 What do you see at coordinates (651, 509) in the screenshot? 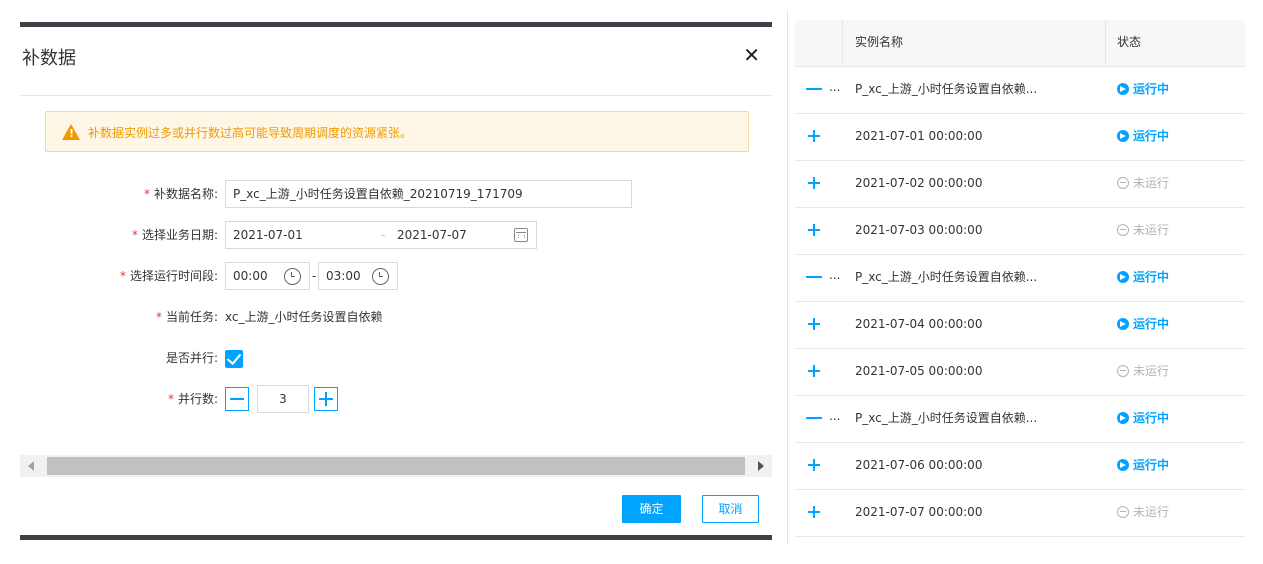
I see `confirm-button: 确定` at bounding box center [651, 509].